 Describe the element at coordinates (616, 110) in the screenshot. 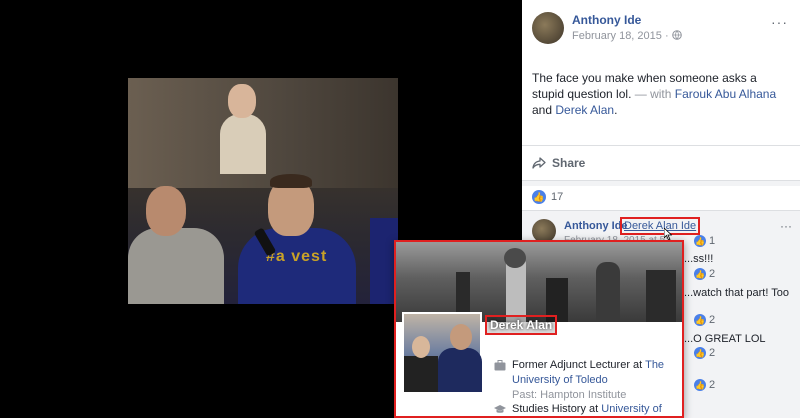

I see `period-text: .` at that location.